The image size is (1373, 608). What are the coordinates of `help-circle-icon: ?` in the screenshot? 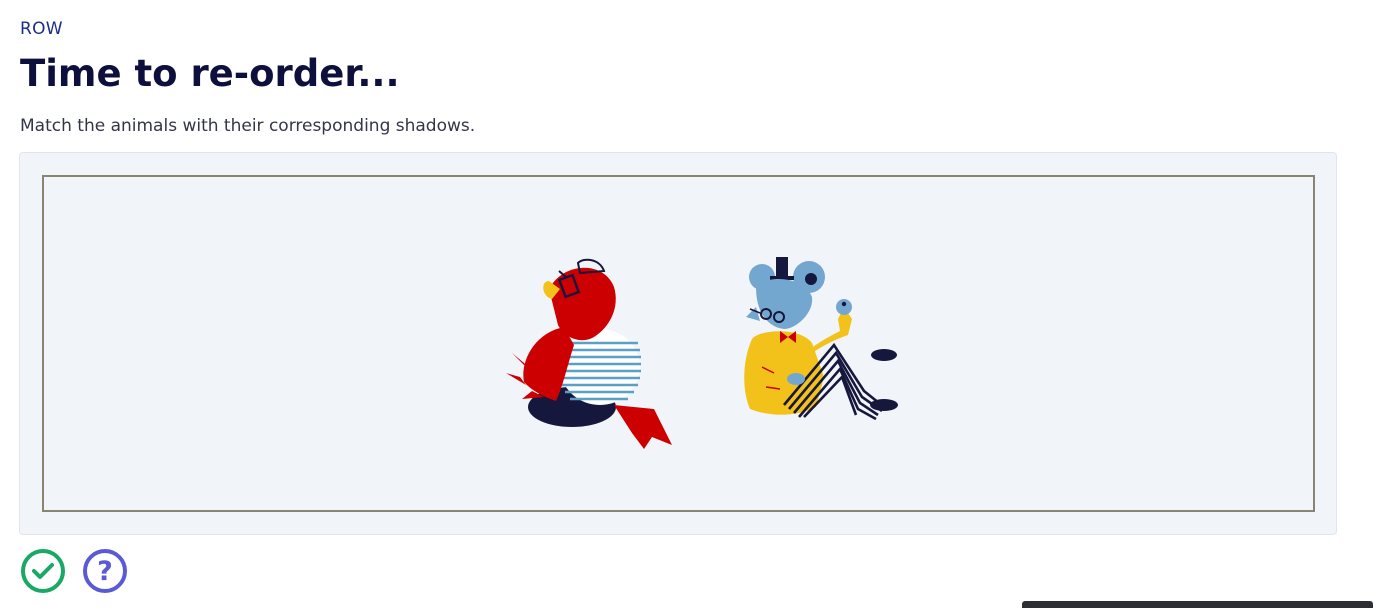 It's located at (105, 571).